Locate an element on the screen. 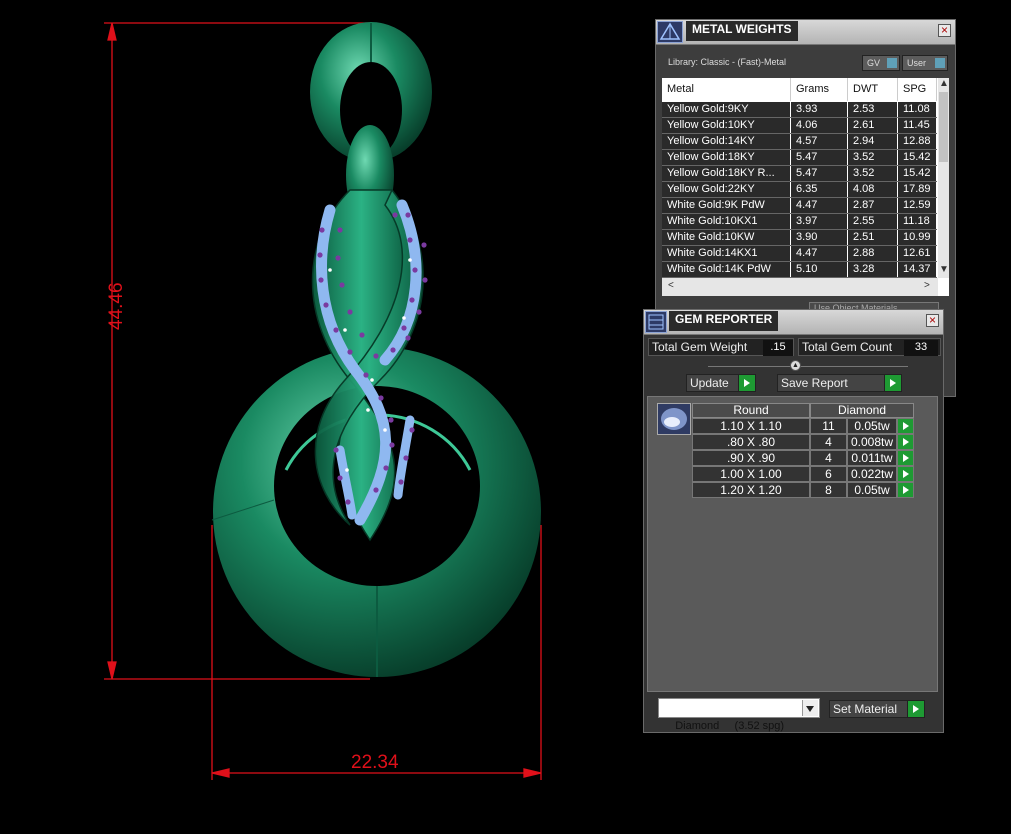 This screenshot has width=1011, height=834. scroll-thumb is located at coordinates (943, 127).